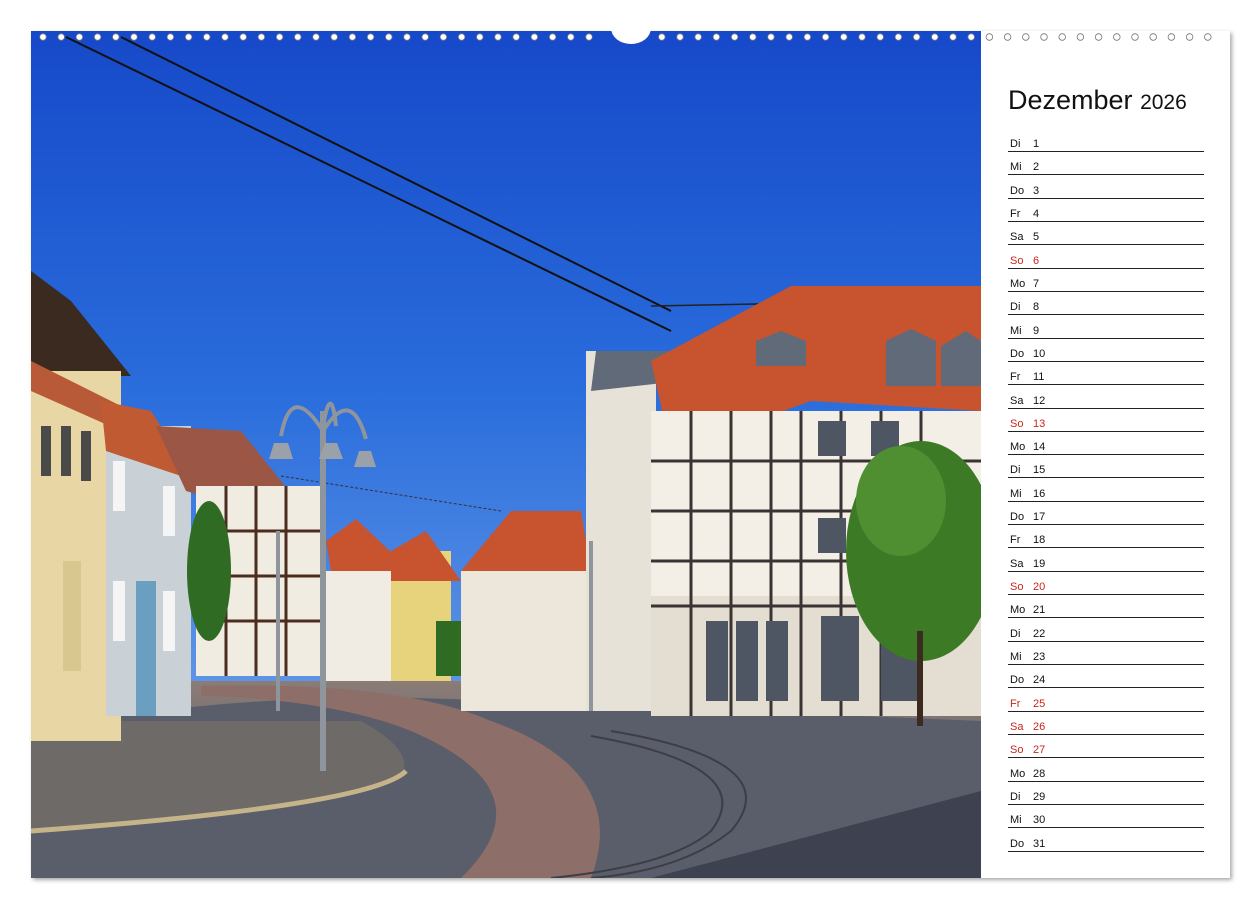 The width and height of the screenshot is (1260, 908). What do you see at coordinates (1039, 423) in the screenshot?
I see `day-number: 13` at bounding box center [1039, 423].